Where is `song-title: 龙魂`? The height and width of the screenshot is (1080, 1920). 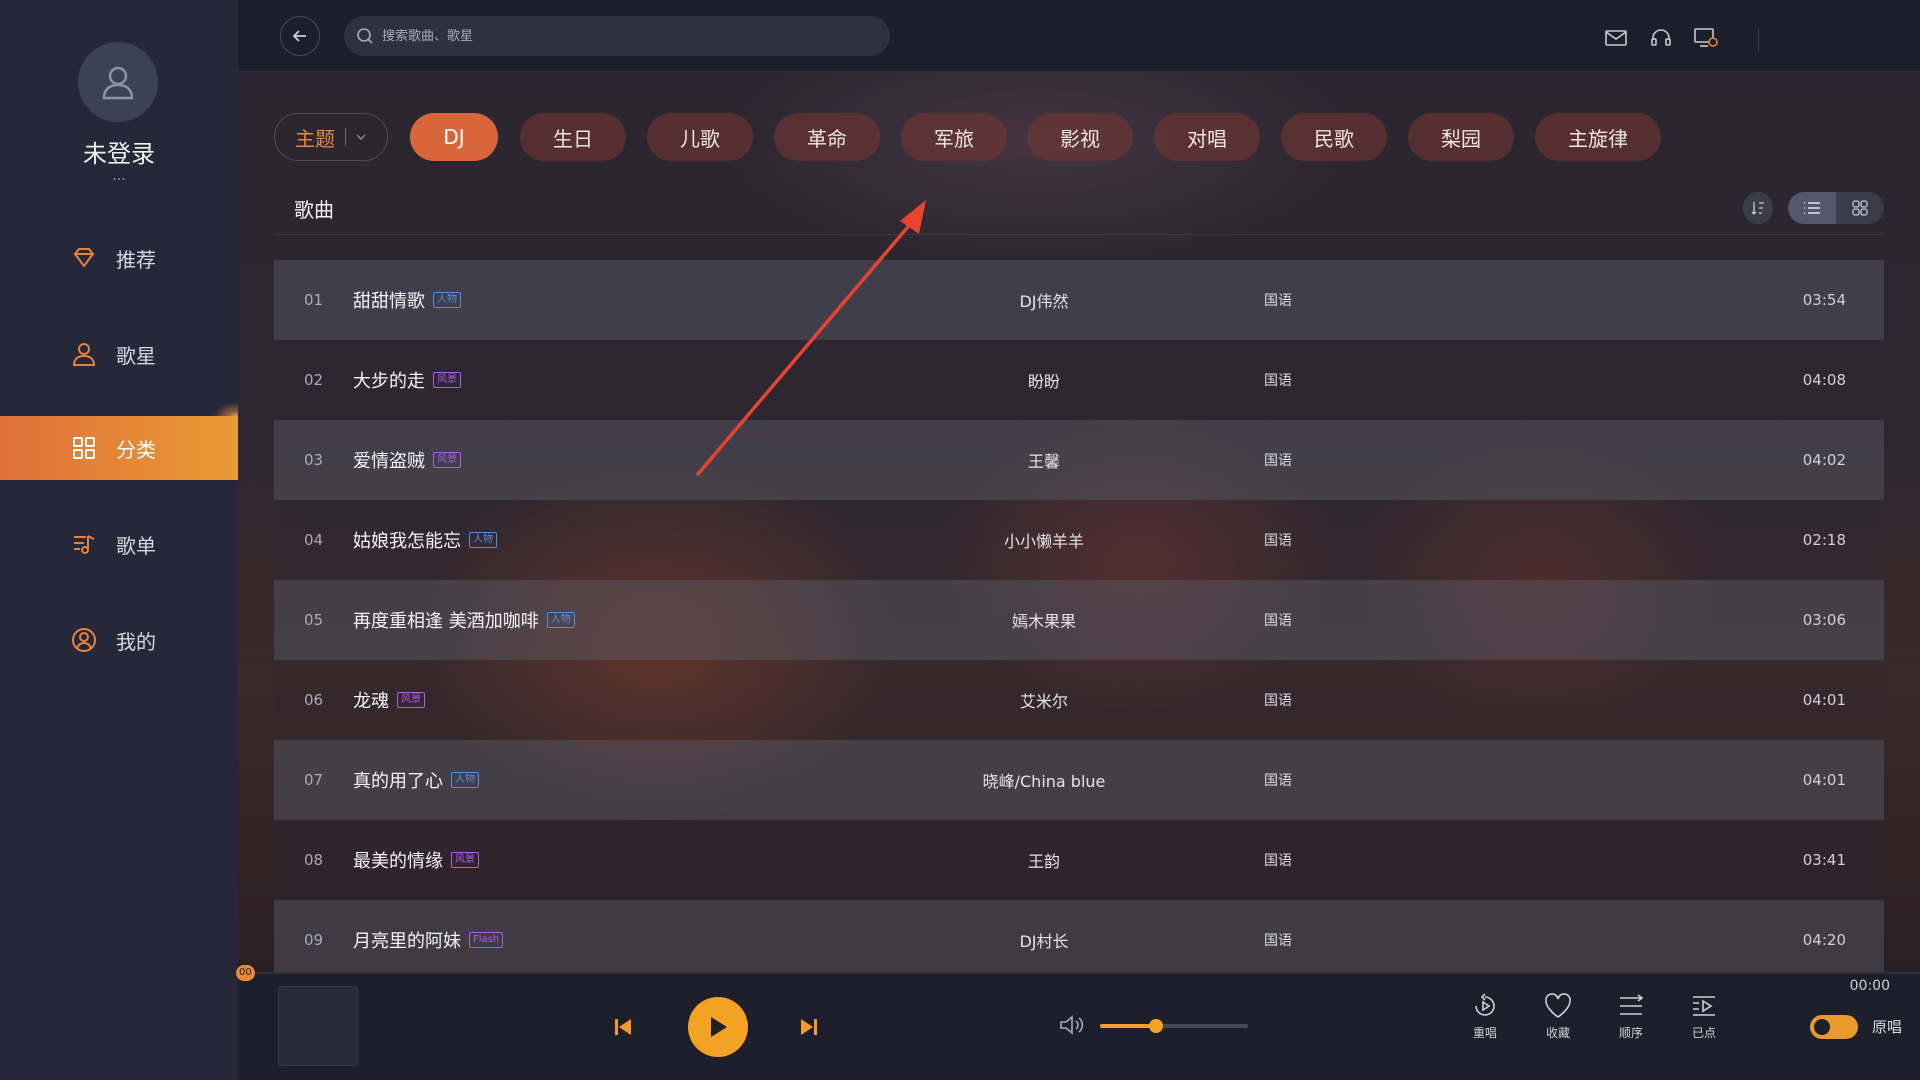 song-title: 龙魂 is located at coordinates (371, 700).